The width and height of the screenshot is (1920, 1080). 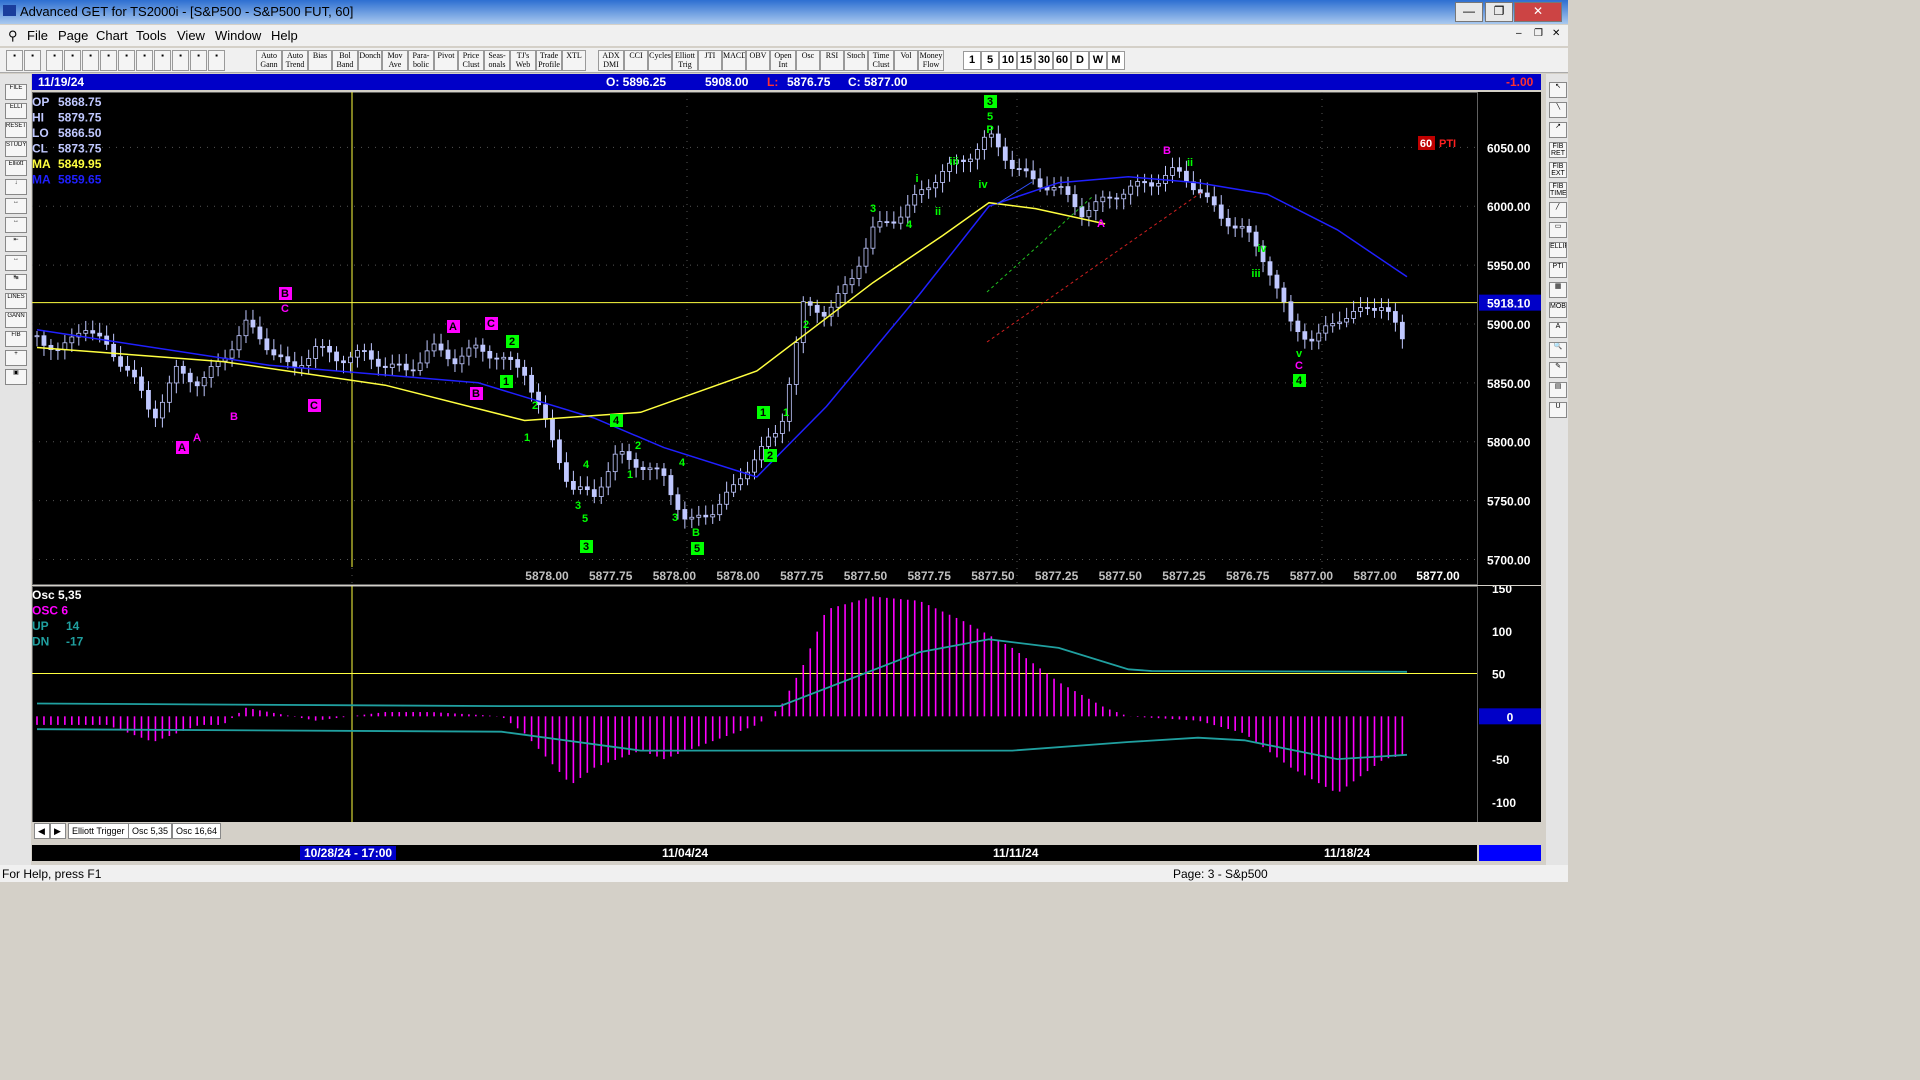 I want to click on right-tool-button: ▤, so click(x=1558, y=390).